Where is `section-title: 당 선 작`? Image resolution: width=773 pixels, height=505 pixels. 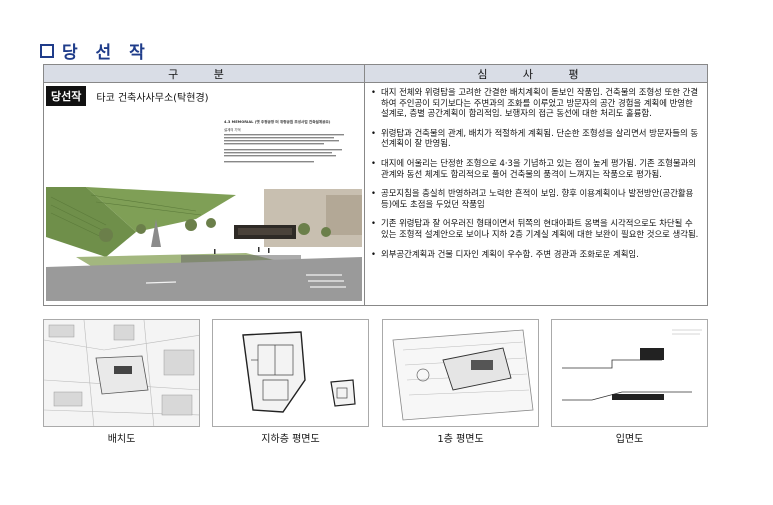 section-title: 당 선 작 is located at coordinates (95, 50).